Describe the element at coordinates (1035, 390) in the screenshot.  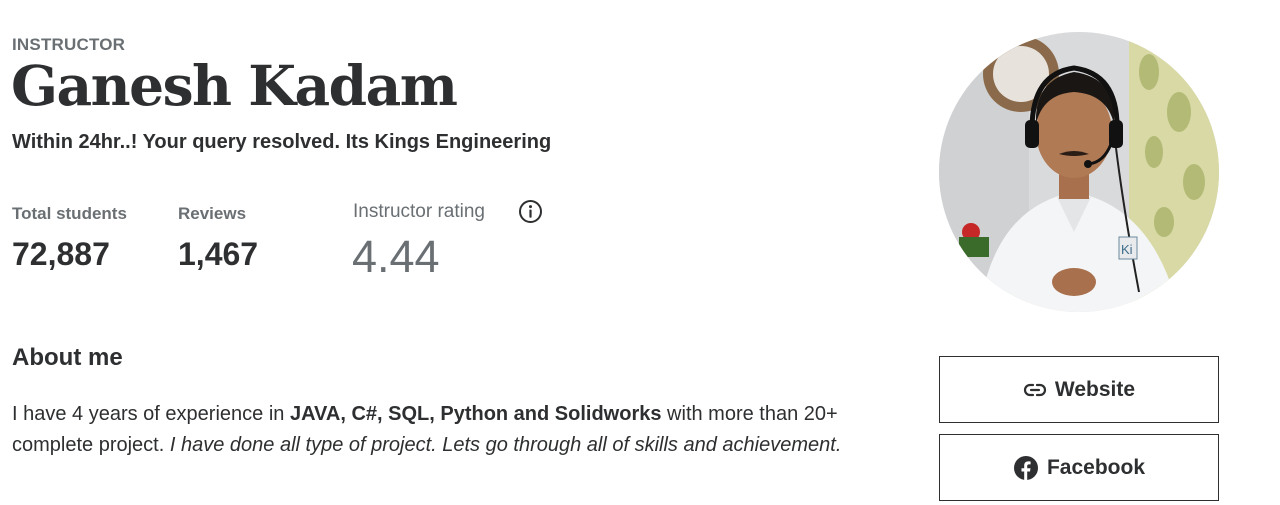
I see `link-icon` at that location.